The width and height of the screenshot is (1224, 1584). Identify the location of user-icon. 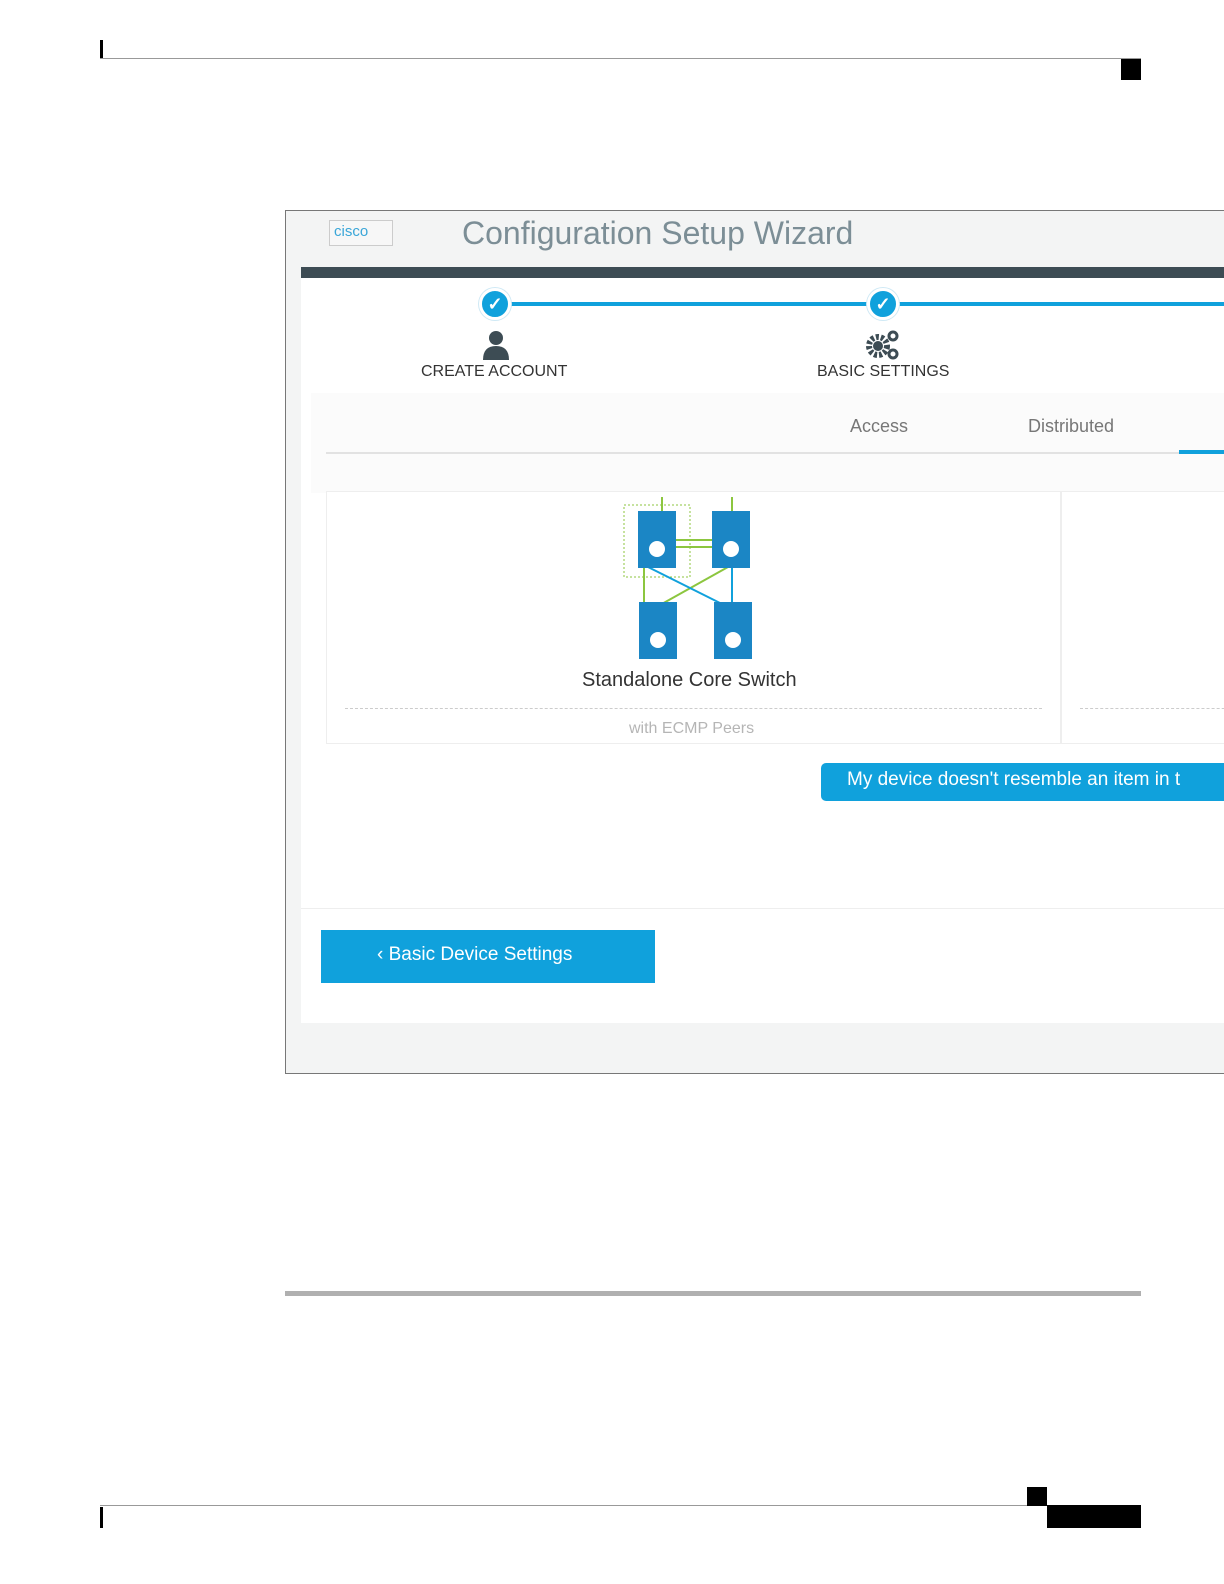
(496, 345).